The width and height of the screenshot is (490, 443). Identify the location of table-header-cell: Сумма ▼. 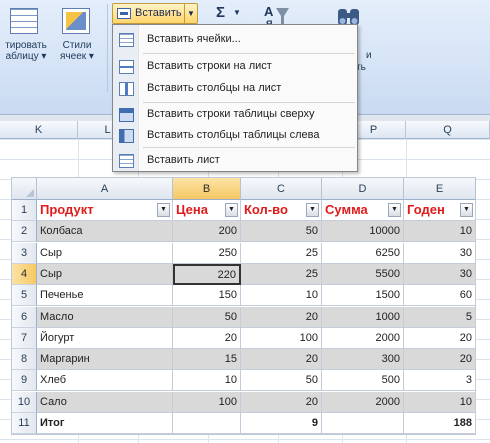
(363, 210).